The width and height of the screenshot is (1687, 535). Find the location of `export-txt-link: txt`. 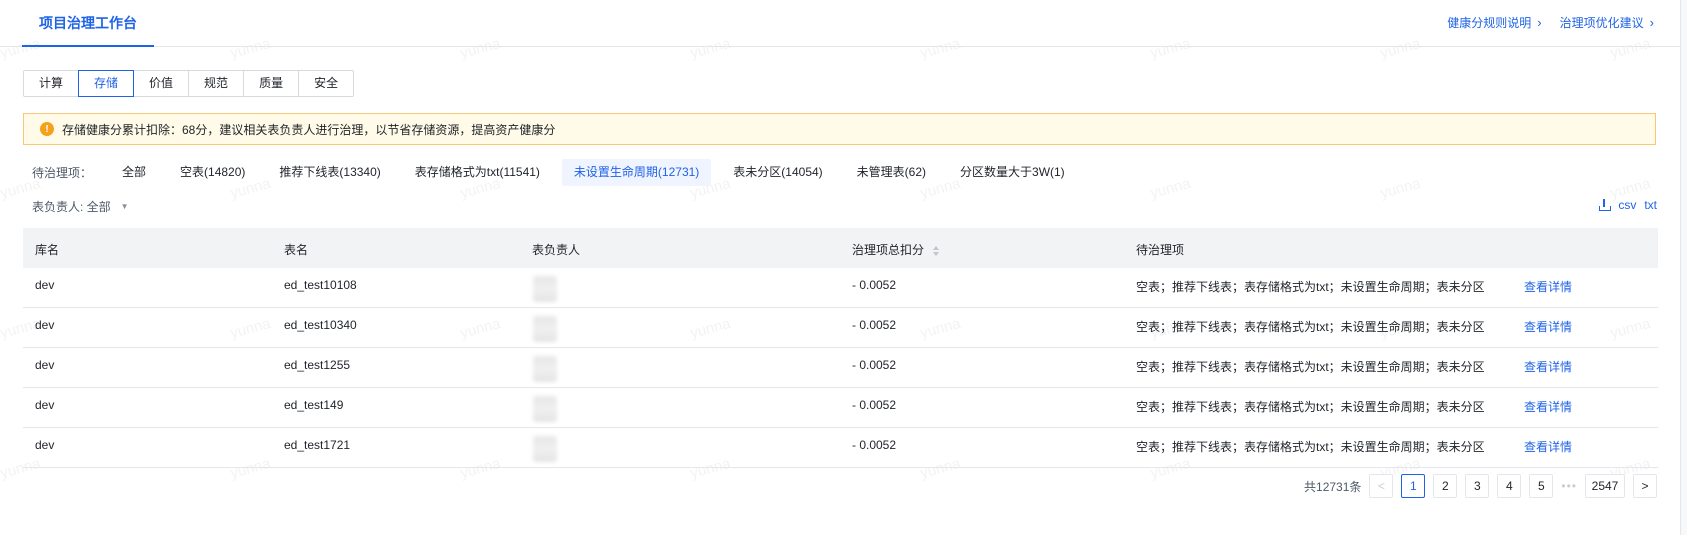

export-txt-link: txt is located at coordinates (1650, 205).